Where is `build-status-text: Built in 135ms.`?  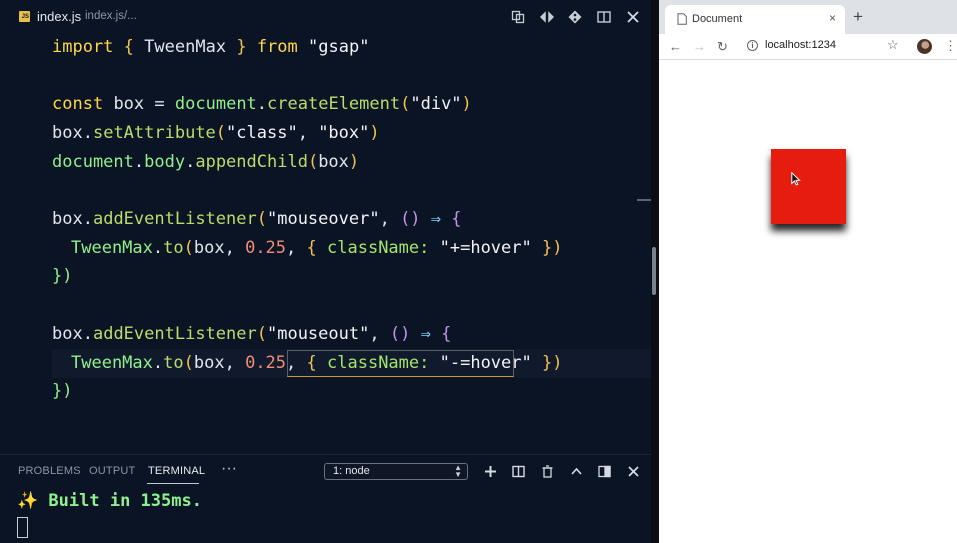
build-status-text: Built in 135ms. is located at coordinates (125, 501).